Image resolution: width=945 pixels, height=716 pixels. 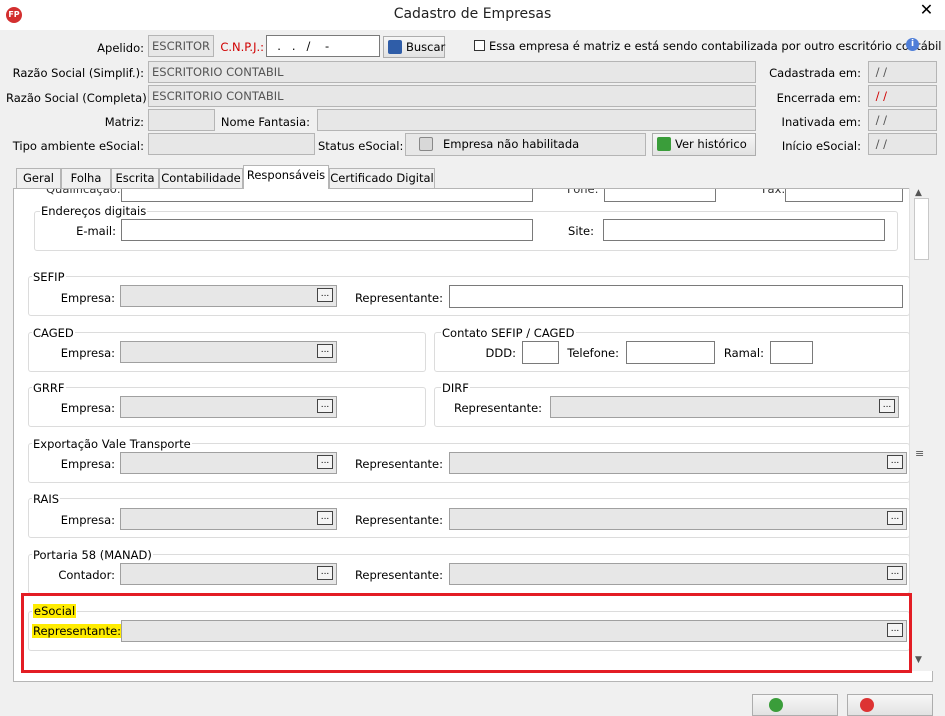 I want to click on contato-title: Contato SEFIP / CAGED, so click(x=508, y=333).